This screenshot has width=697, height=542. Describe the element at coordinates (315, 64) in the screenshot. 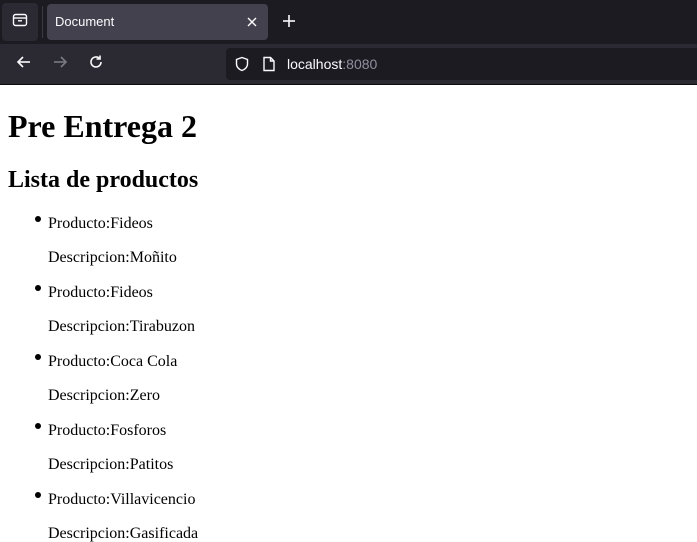

I see `url-host: localhost` at that location.